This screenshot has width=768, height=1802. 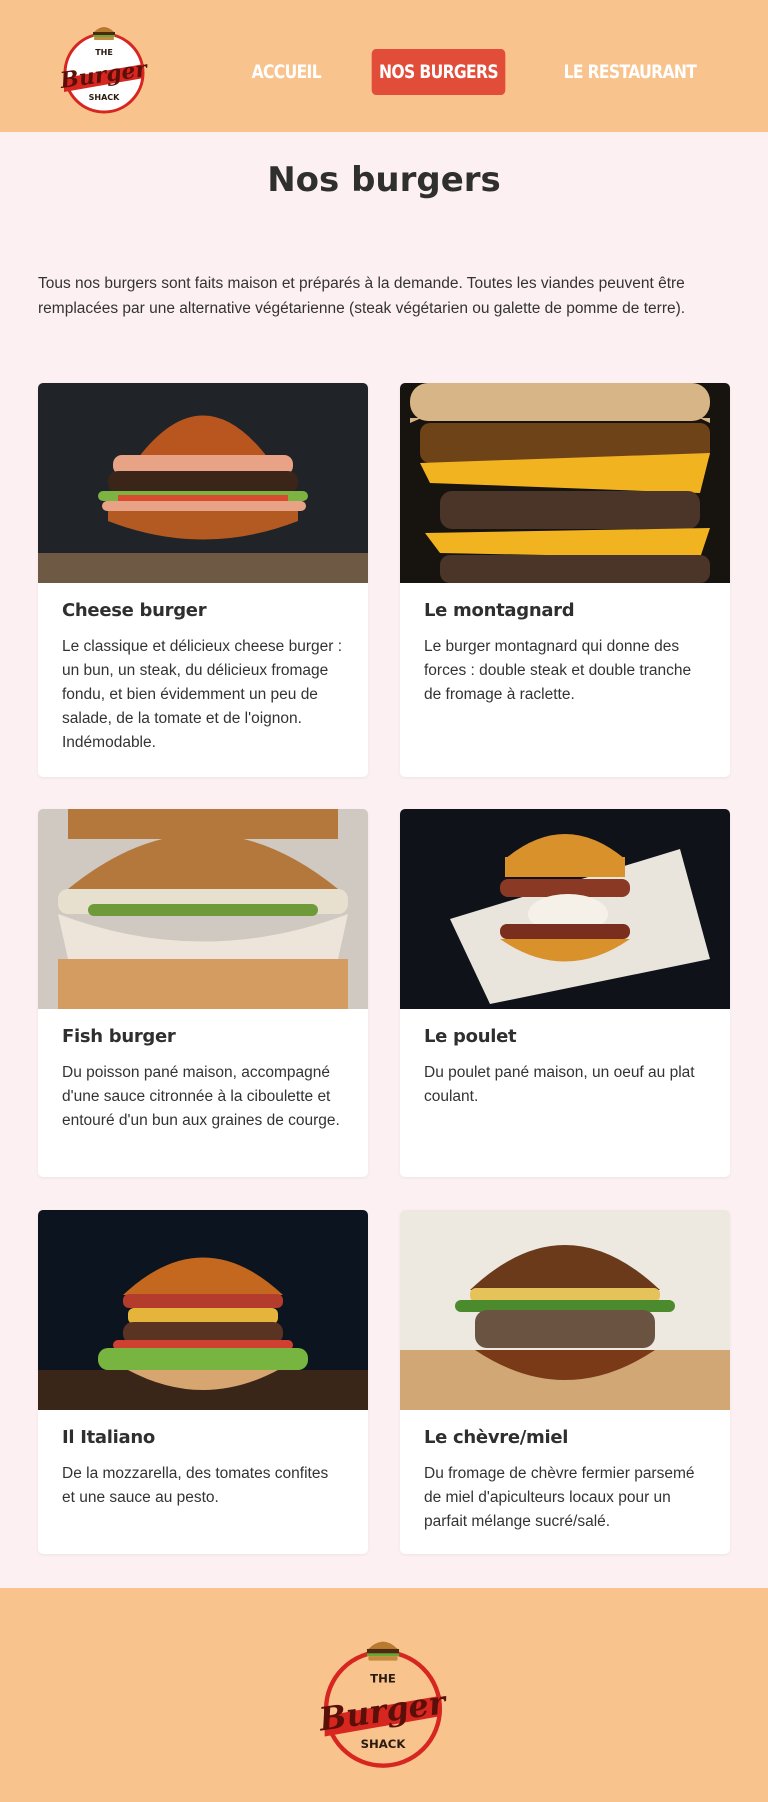 I want to click on montagnard-burger-photo, so click(x=565, y=483).